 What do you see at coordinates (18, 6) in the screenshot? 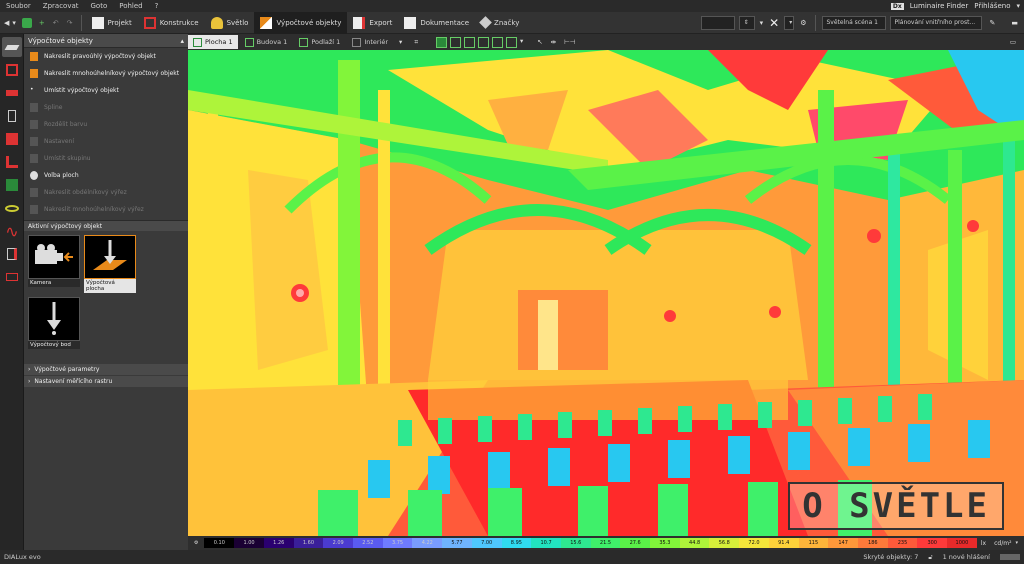
I see `menu-file: Soubor` at bounding box center [18, 6].